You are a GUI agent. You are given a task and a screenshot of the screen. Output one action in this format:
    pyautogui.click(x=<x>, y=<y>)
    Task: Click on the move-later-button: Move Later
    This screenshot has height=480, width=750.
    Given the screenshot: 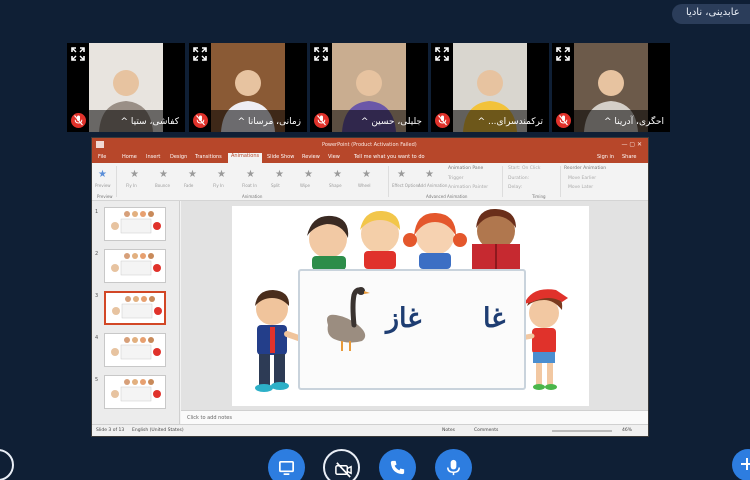 What is the action you would take?
    pyautogui.click(x=580, y=187)
    